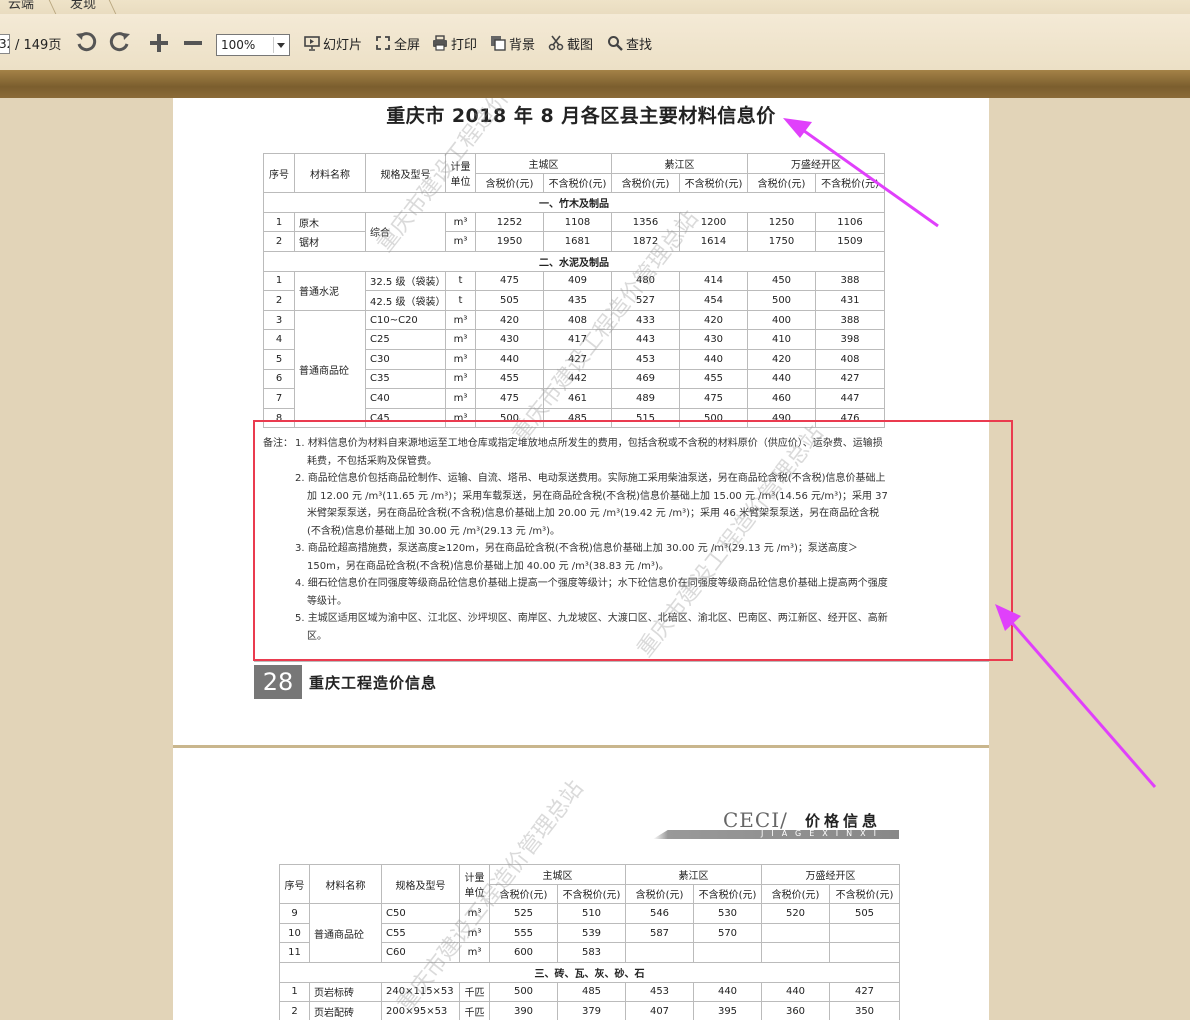 The height and width of the screenshot is (1020, 1190). I want to click on spec: 240×115×53, so click(420, 992).